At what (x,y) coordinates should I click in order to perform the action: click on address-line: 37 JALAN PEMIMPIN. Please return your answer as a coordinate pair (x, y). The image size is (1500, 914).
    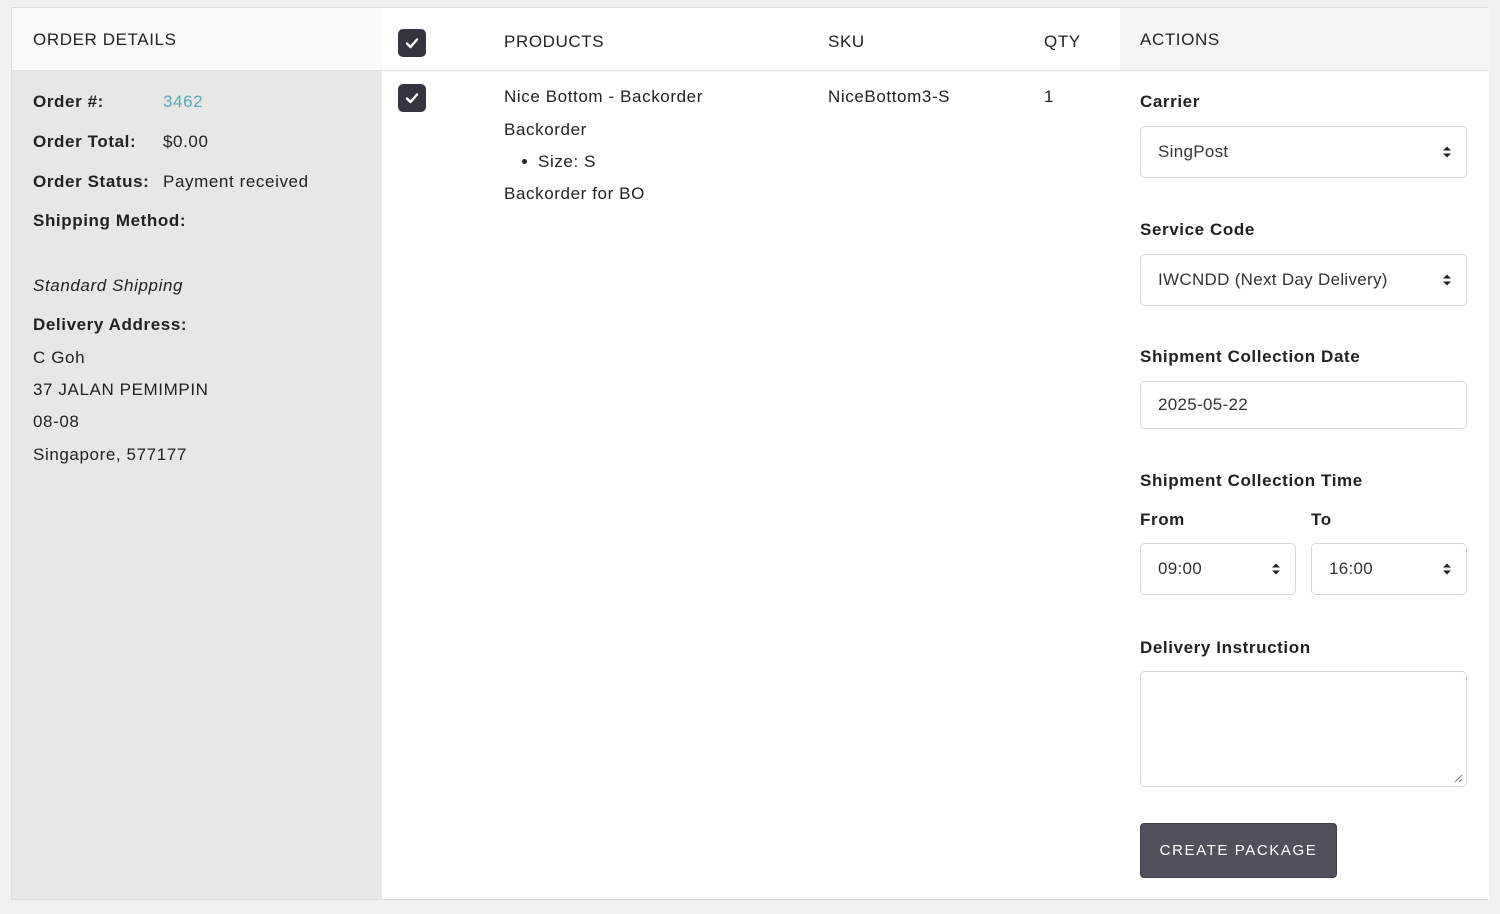
    Looking at the image, I should click on (121, 389).